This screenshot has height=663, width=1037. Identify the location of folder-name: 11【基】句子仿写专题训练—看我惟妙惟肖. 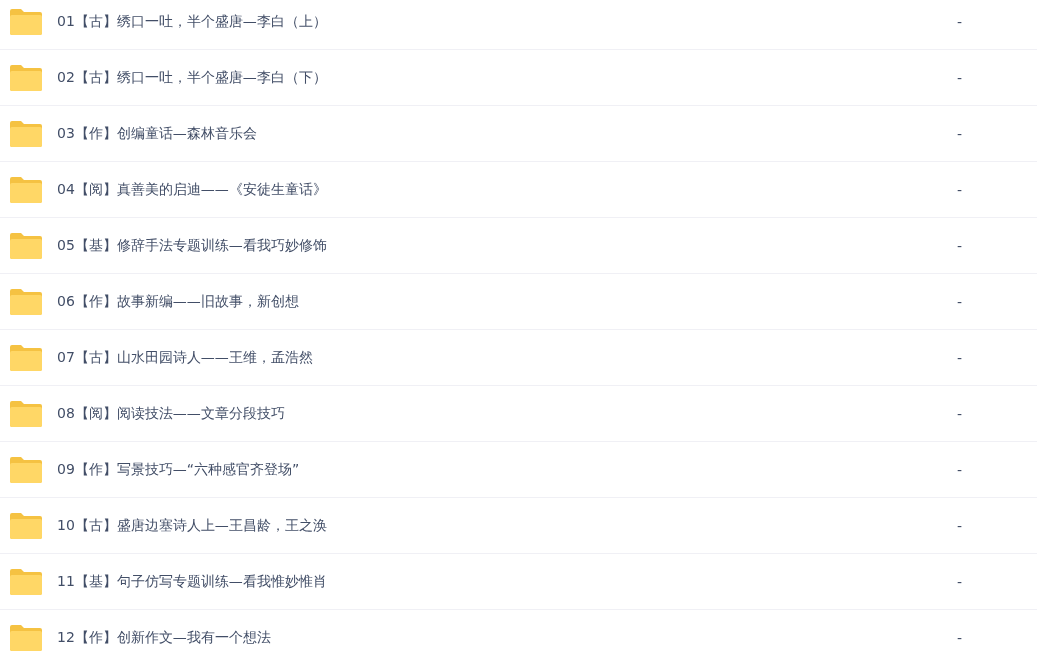
(507, 581).